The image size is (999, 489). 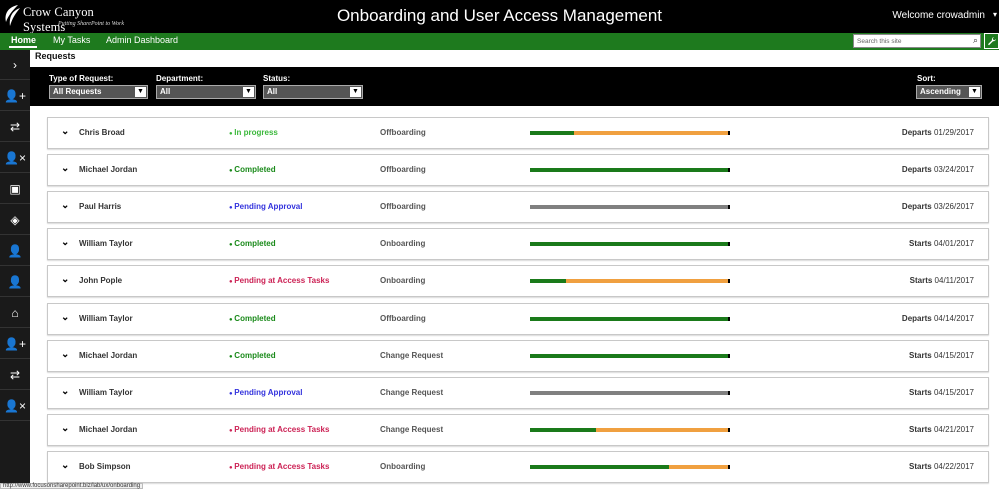 What do you see at coordinates (108, 429) in the screenshot?
I see `request-employee-name: Michael Jordan` at bounding box center [108, 429].